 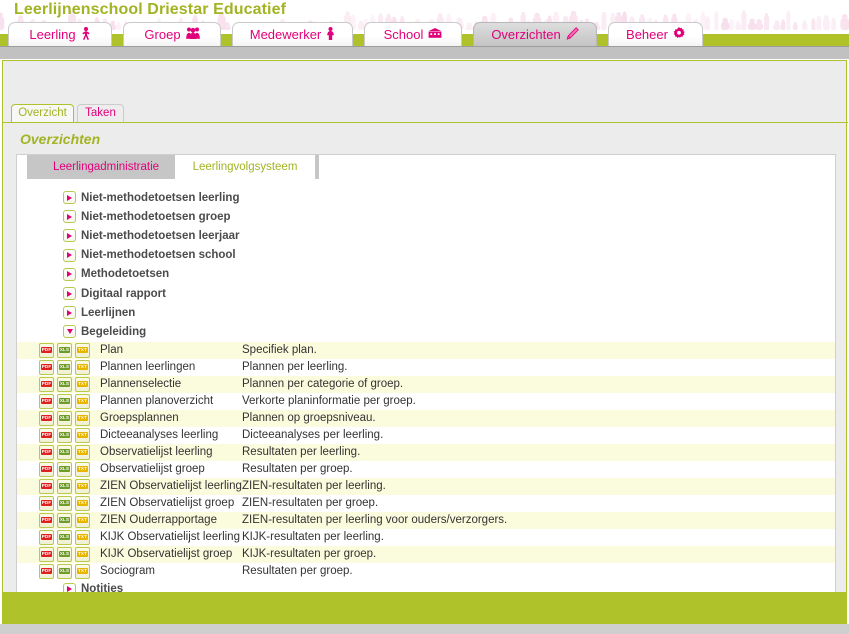 I want to click on tree-item: Niet-methodetoetsen leerling, so click(x=426, y=197).